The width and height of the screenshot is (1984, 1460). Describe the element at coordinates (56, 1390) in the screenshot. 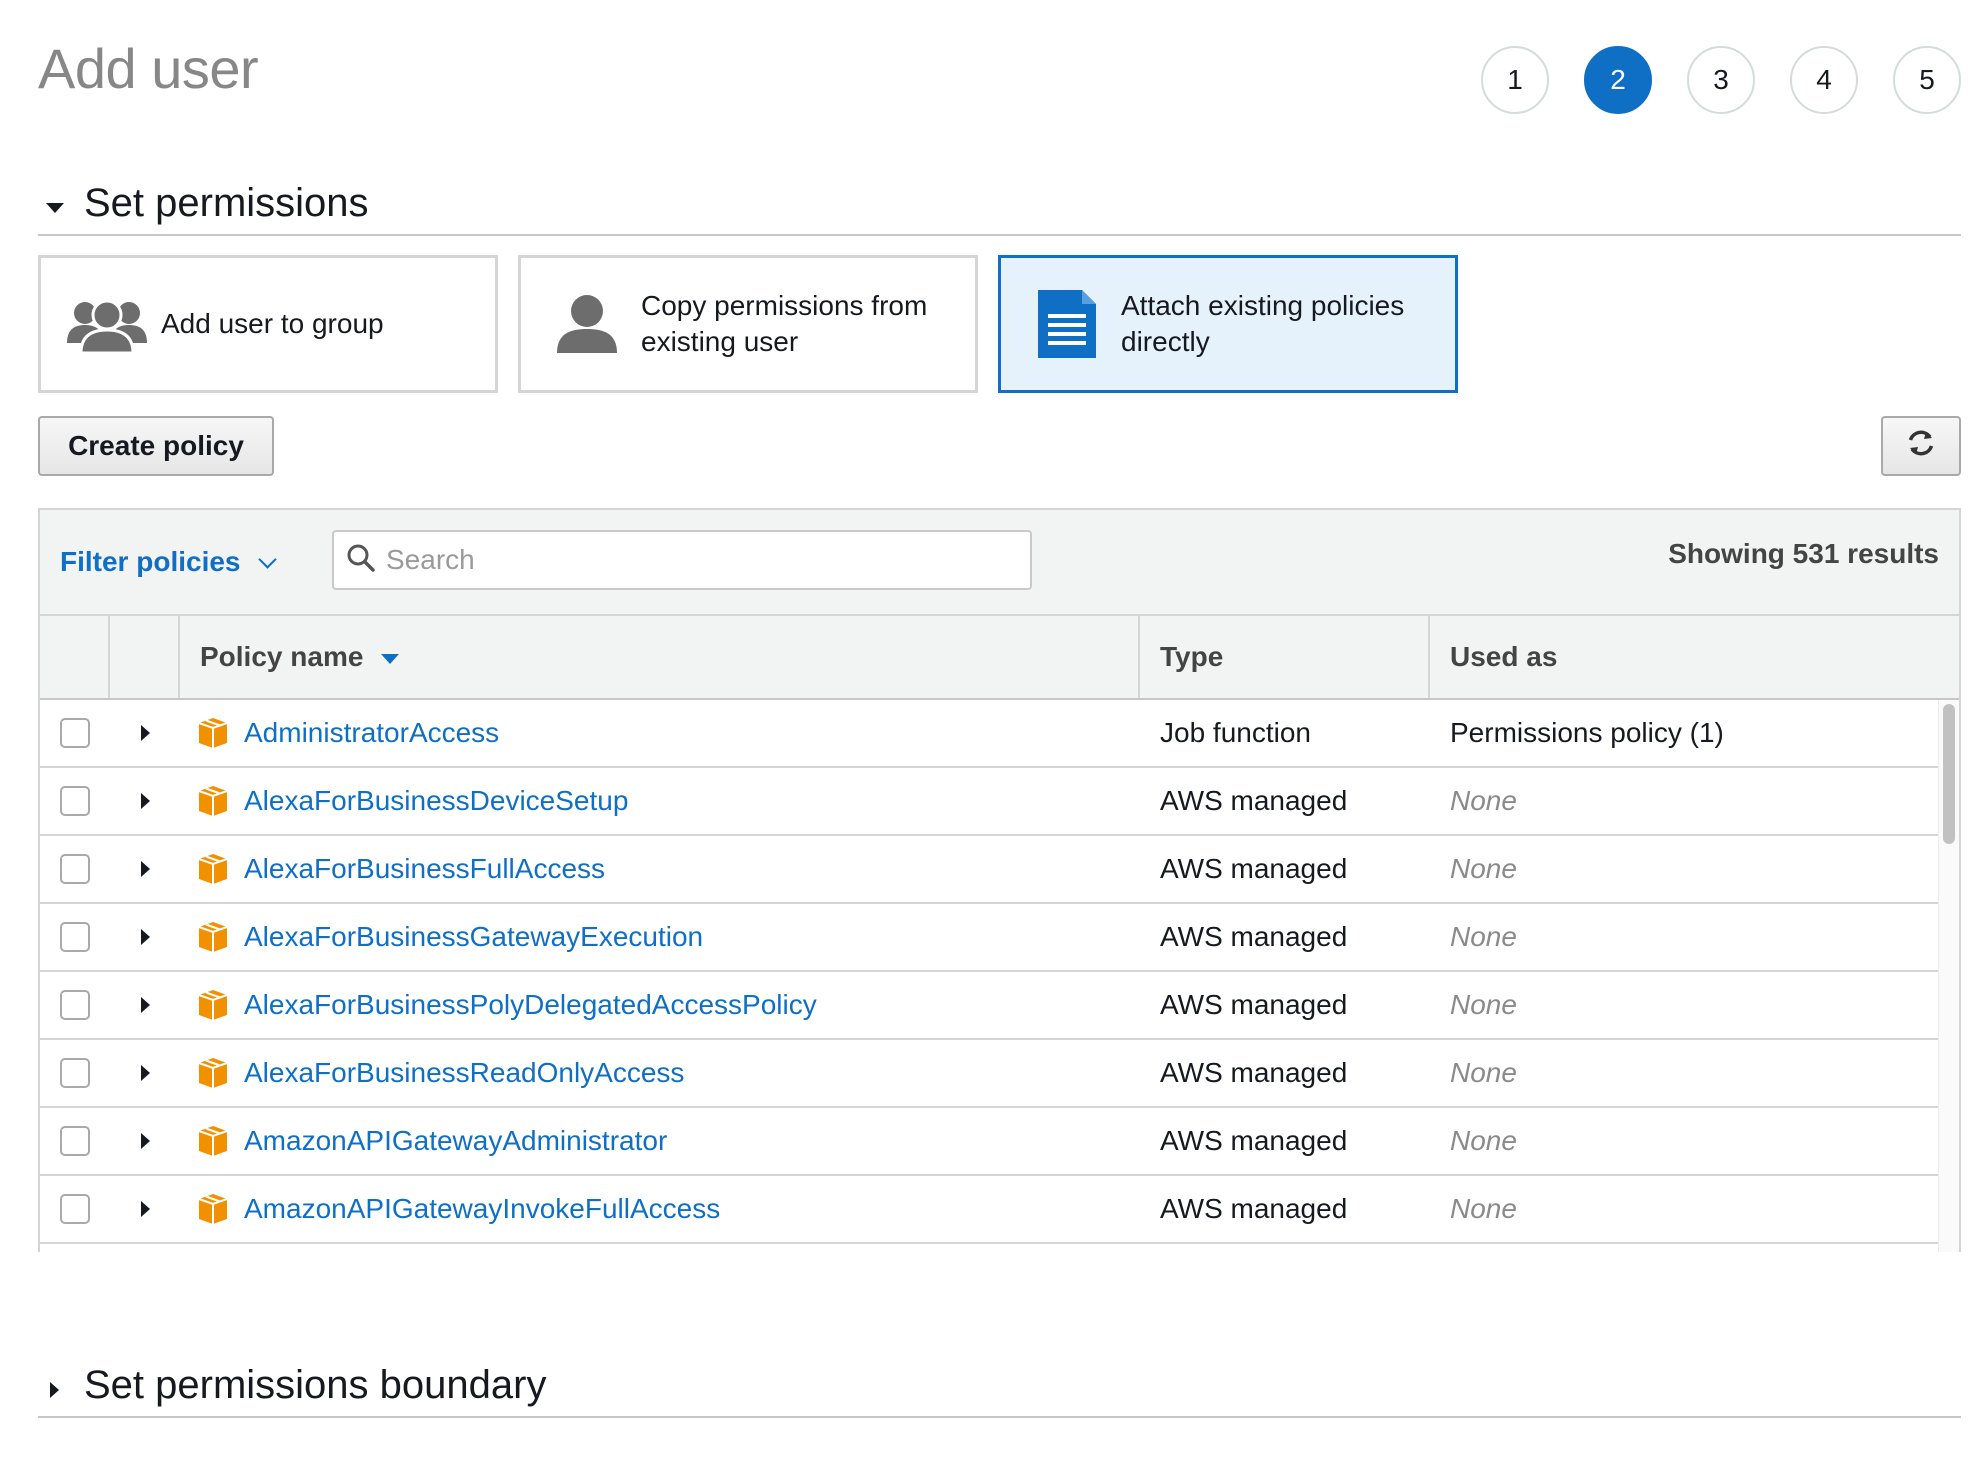

I see `caret-right-icon` at that location.